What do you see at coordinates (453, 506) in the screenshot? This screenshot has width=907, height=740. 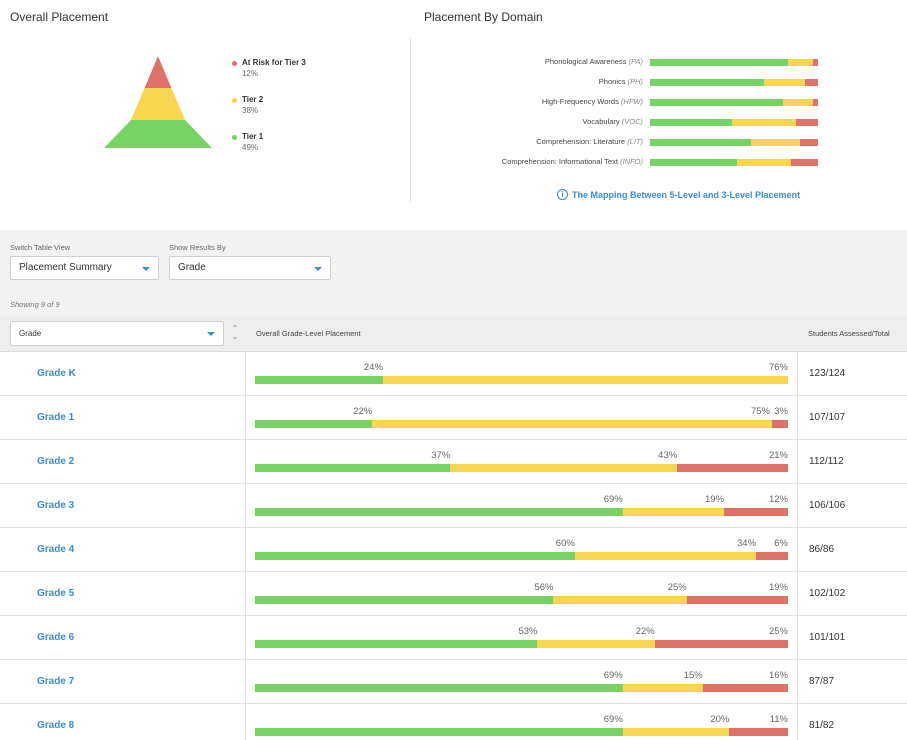 I see `table-row: Grade 3 69% 19% 12% 106/106` at bounding box center [453, 506].